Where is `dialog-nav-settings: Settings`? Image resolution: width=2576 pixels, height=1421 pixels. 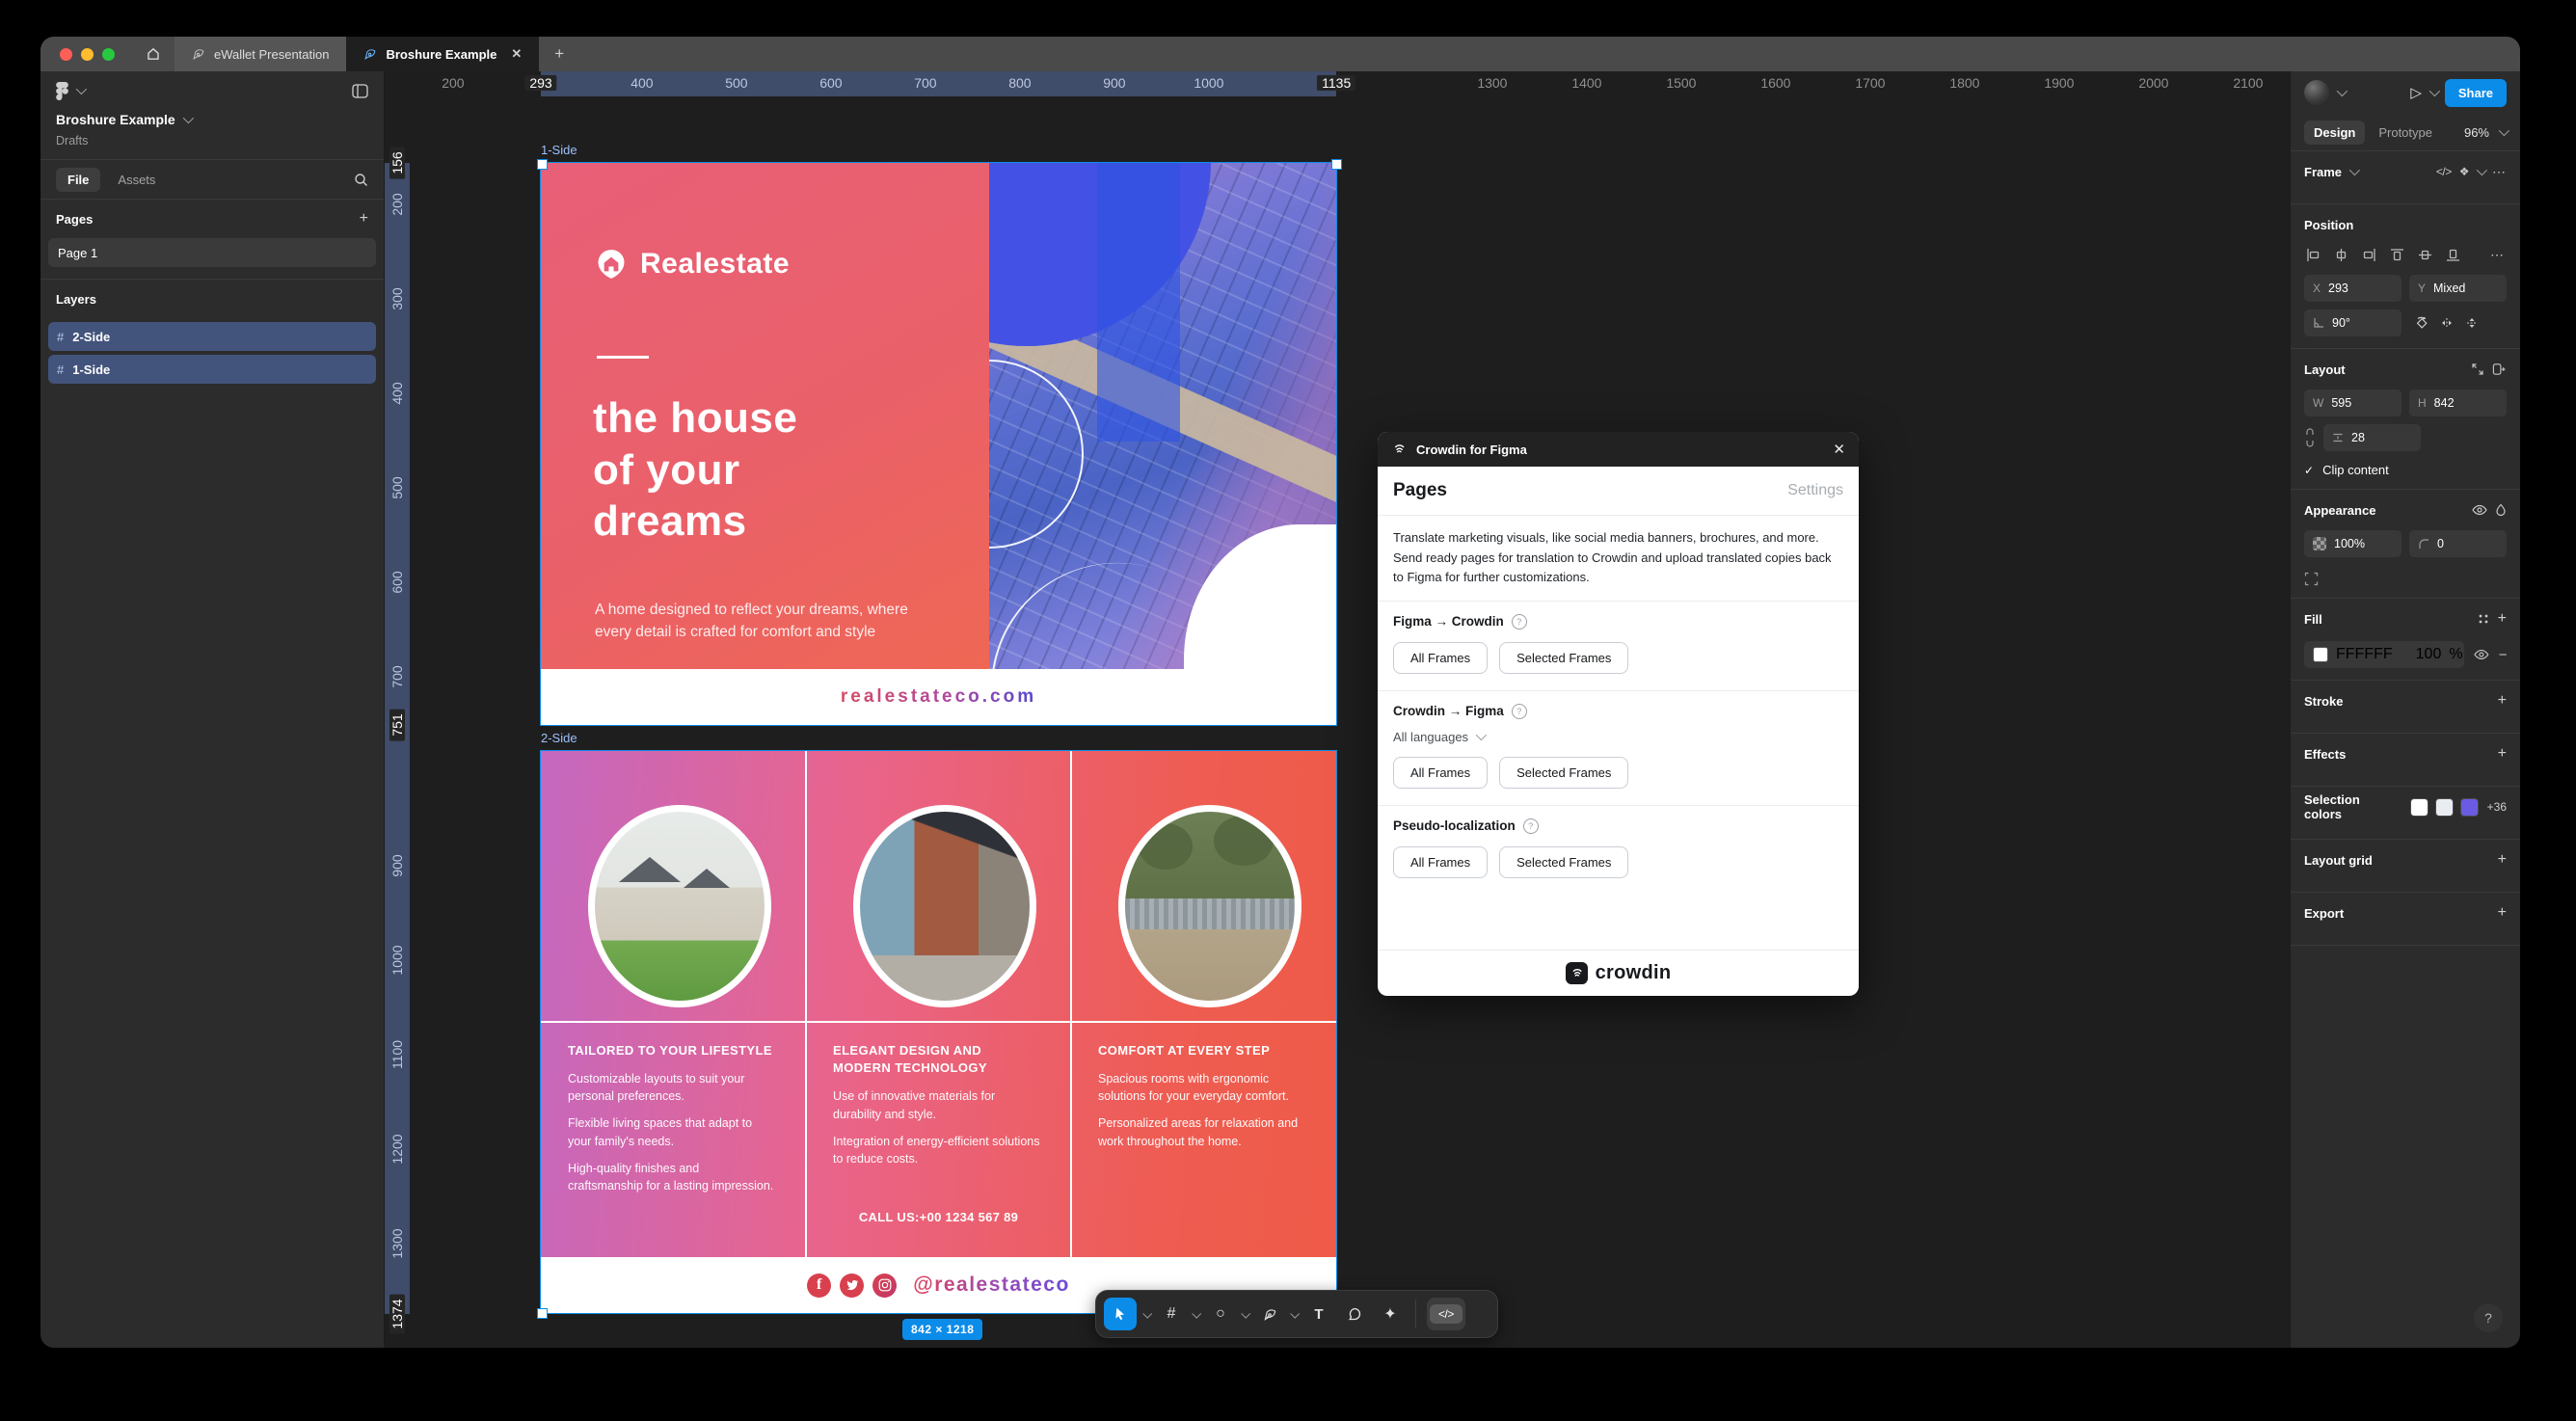
dialog-nav-settings: Settings is located at coordinates (1815, 490).